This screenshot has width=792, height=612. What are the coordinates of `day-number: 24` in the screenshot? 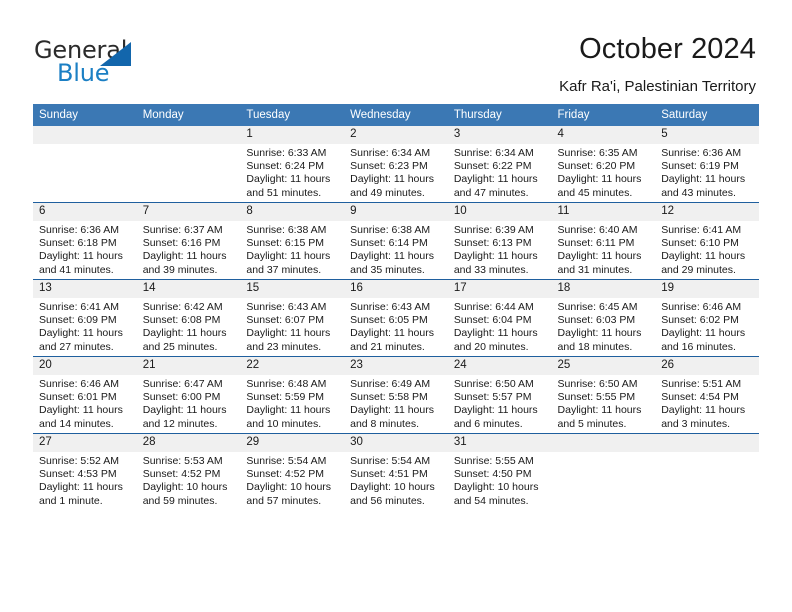 It's located at (499, 366).